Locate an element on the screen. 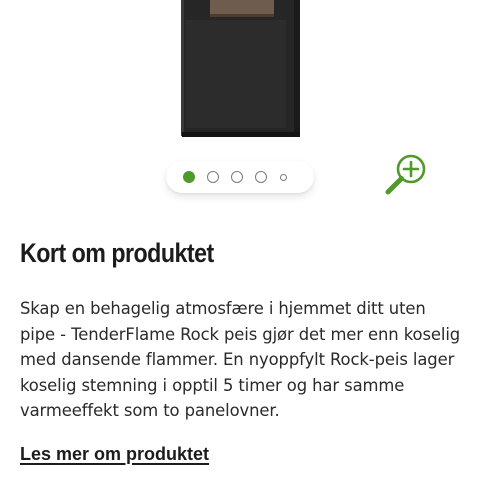  product-image is located at coordinates (239, 70).